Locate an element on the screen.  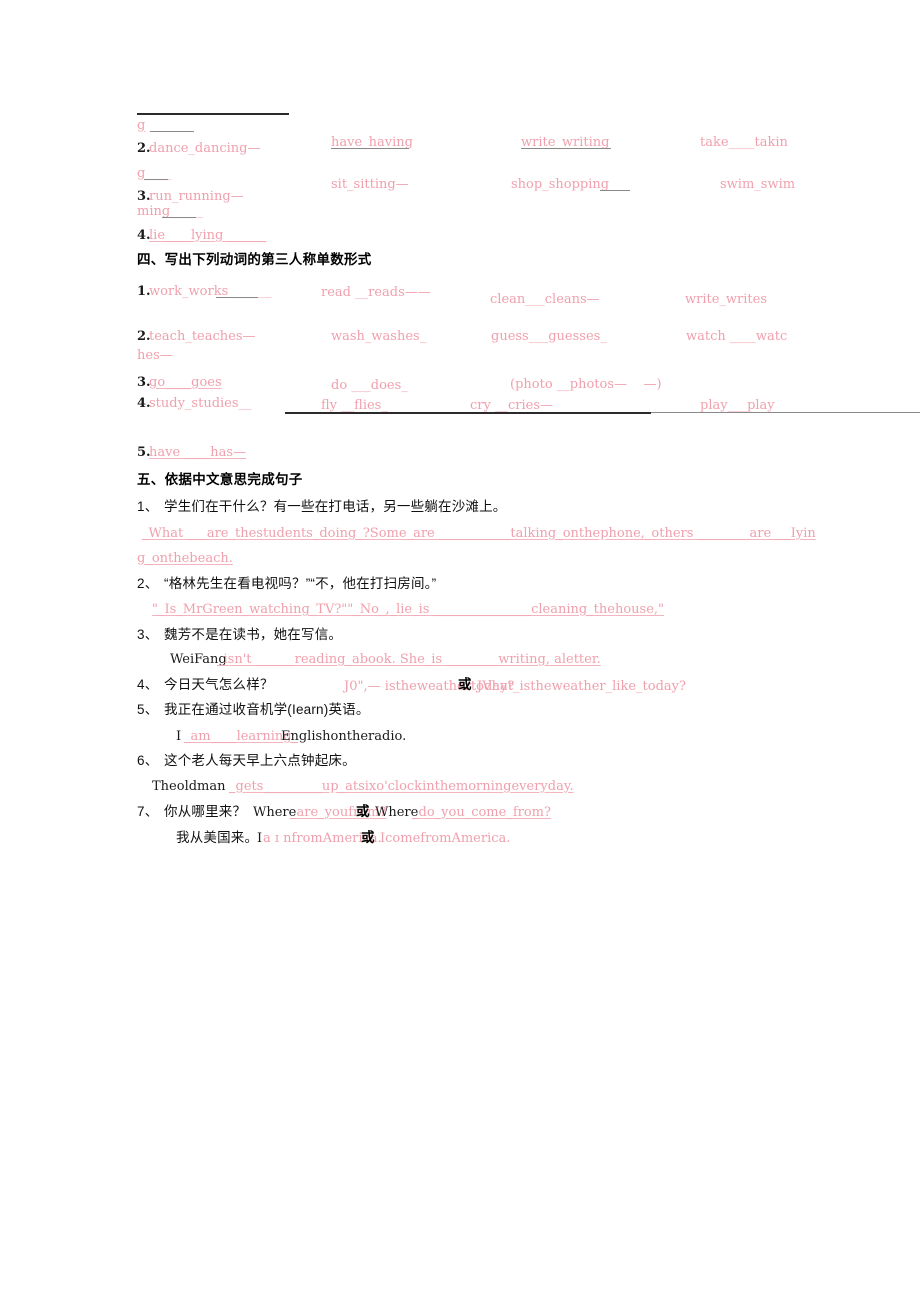
answer-take: take____takin is located at coordinates (744, 142).